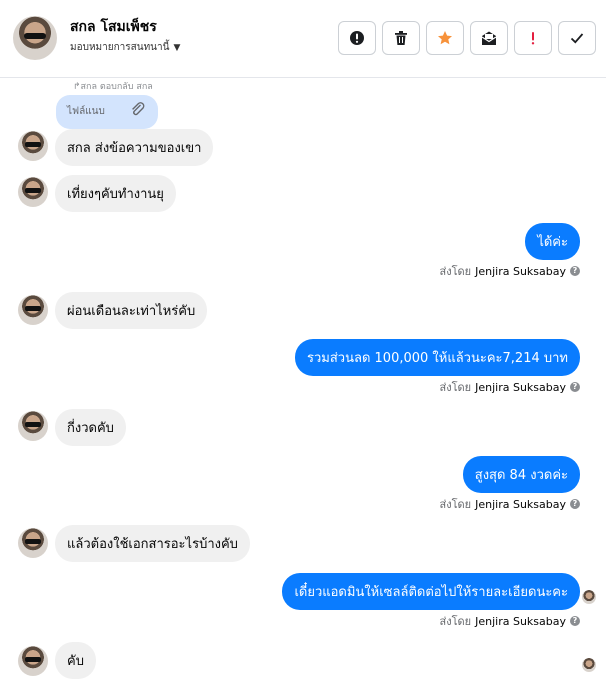 Image resolution: width=606 pixels, height=681 pixels. Describe the element at coordinates (177, 48) in the screenshot. I see `caret-down-icon: ▼` at that location.